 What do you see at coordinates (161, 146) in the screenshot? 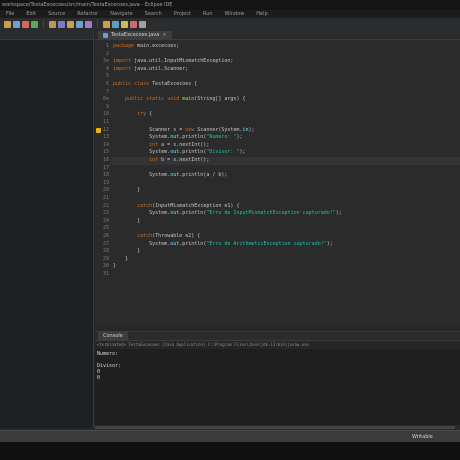
I see `code-line: int a = s.nextInt();` at bounding box center [161, 146].